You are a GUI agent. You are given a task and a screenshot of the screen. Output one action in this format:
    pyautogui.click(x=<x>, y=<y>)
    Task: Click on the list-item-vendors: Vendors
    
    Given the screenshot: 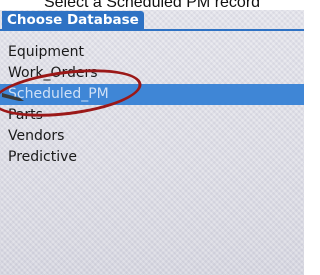 What is the action you would take?
    pyautogui.click(x=152, y=136)
    